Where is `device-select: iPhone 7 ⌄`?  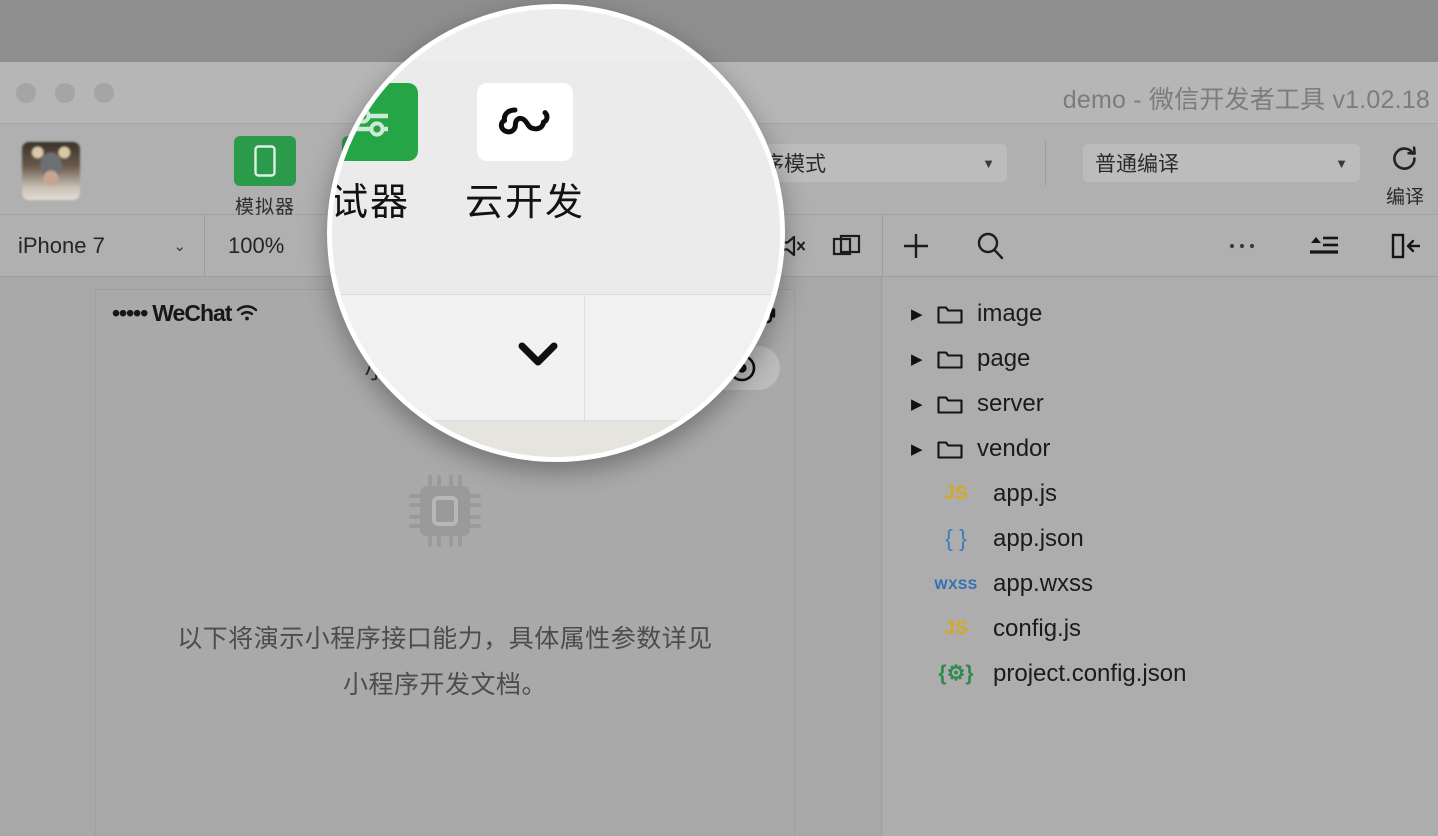 device-select: iPhone 7 ⌄ is located at coordinates (102, 245).